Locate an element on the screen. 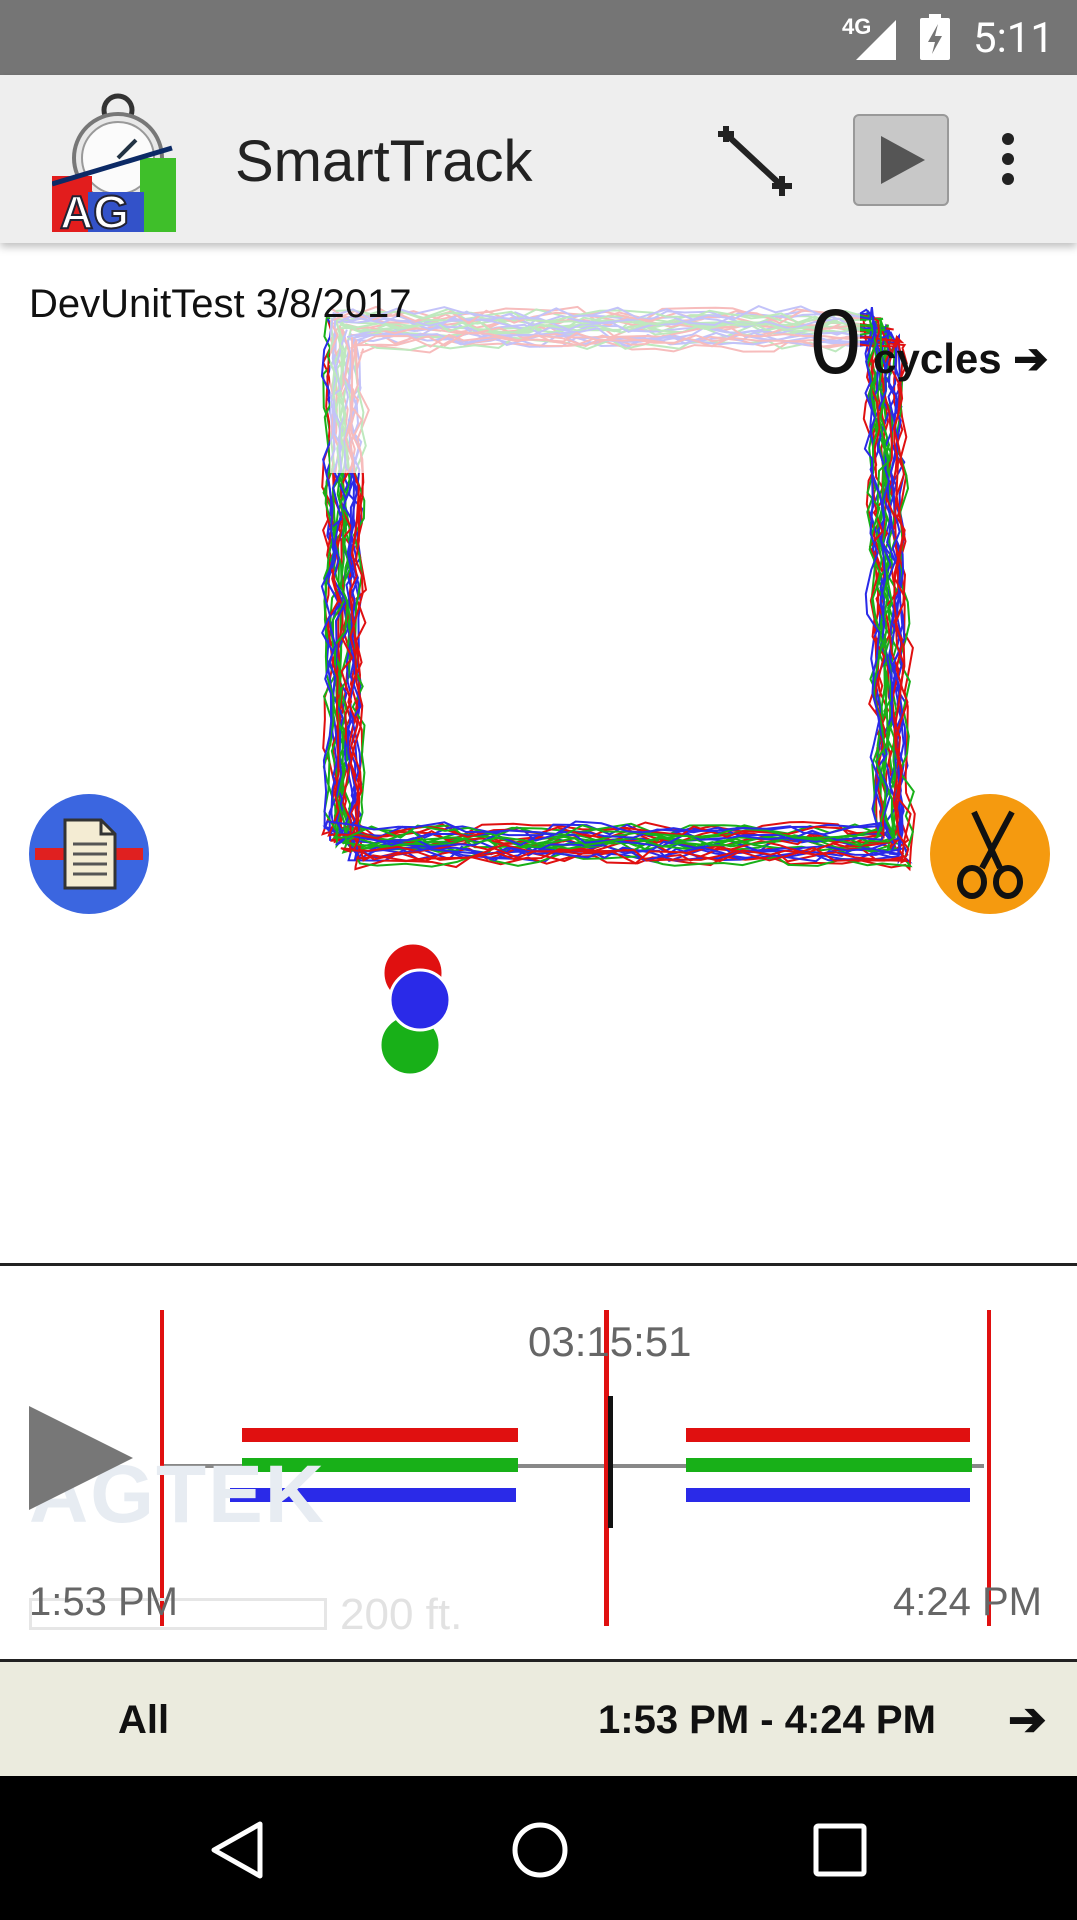  playhead is located at coordinates (610, 1462).